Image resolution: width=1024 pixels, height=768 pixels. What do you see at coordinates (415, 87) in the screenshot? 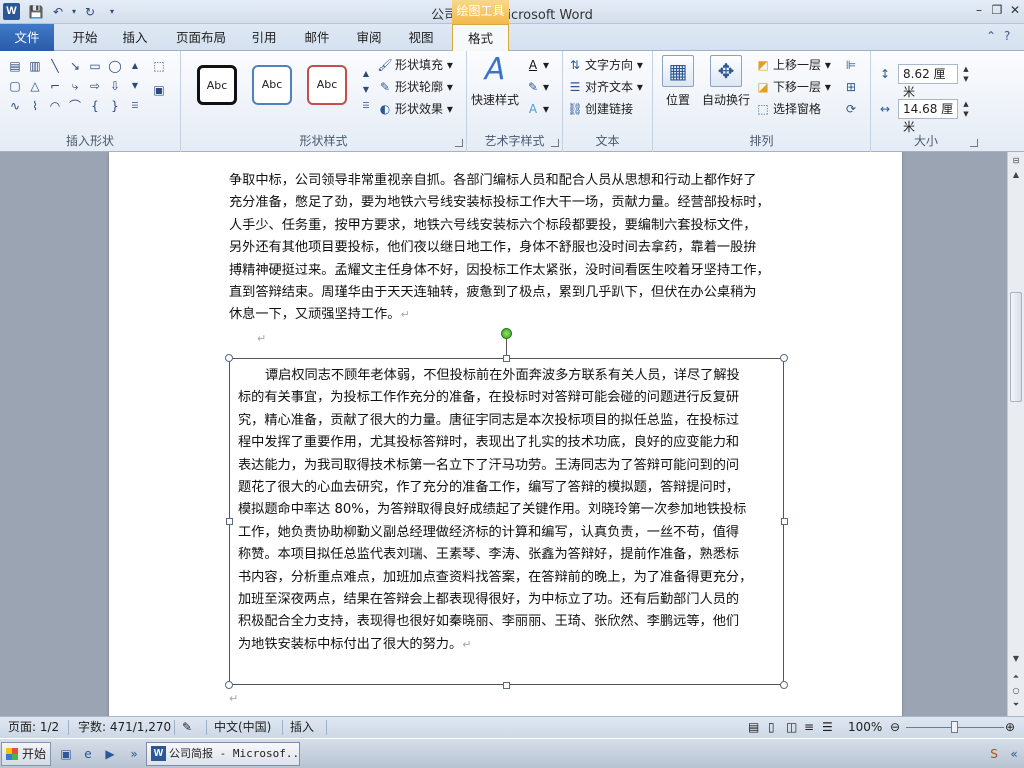
I see `shape-outline-button: ✎ 形状轮廓 ▾` at bounding box center [415, 87].